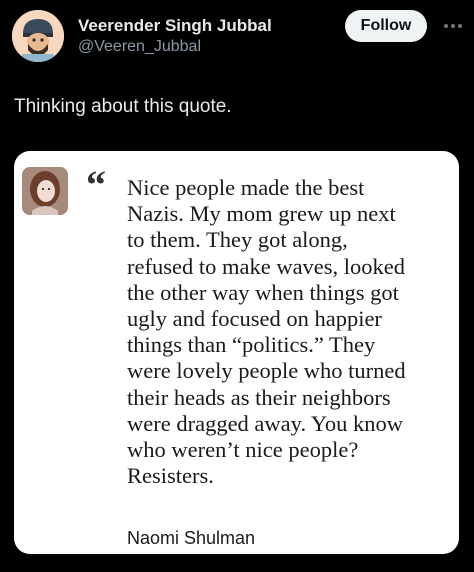 The height and width of the screenshot is (572, 474). What do you see at coordinates (251, 345) in the screenshot?
I see `quote-line: things than “politics.” They` at bounding box center [251, 345].